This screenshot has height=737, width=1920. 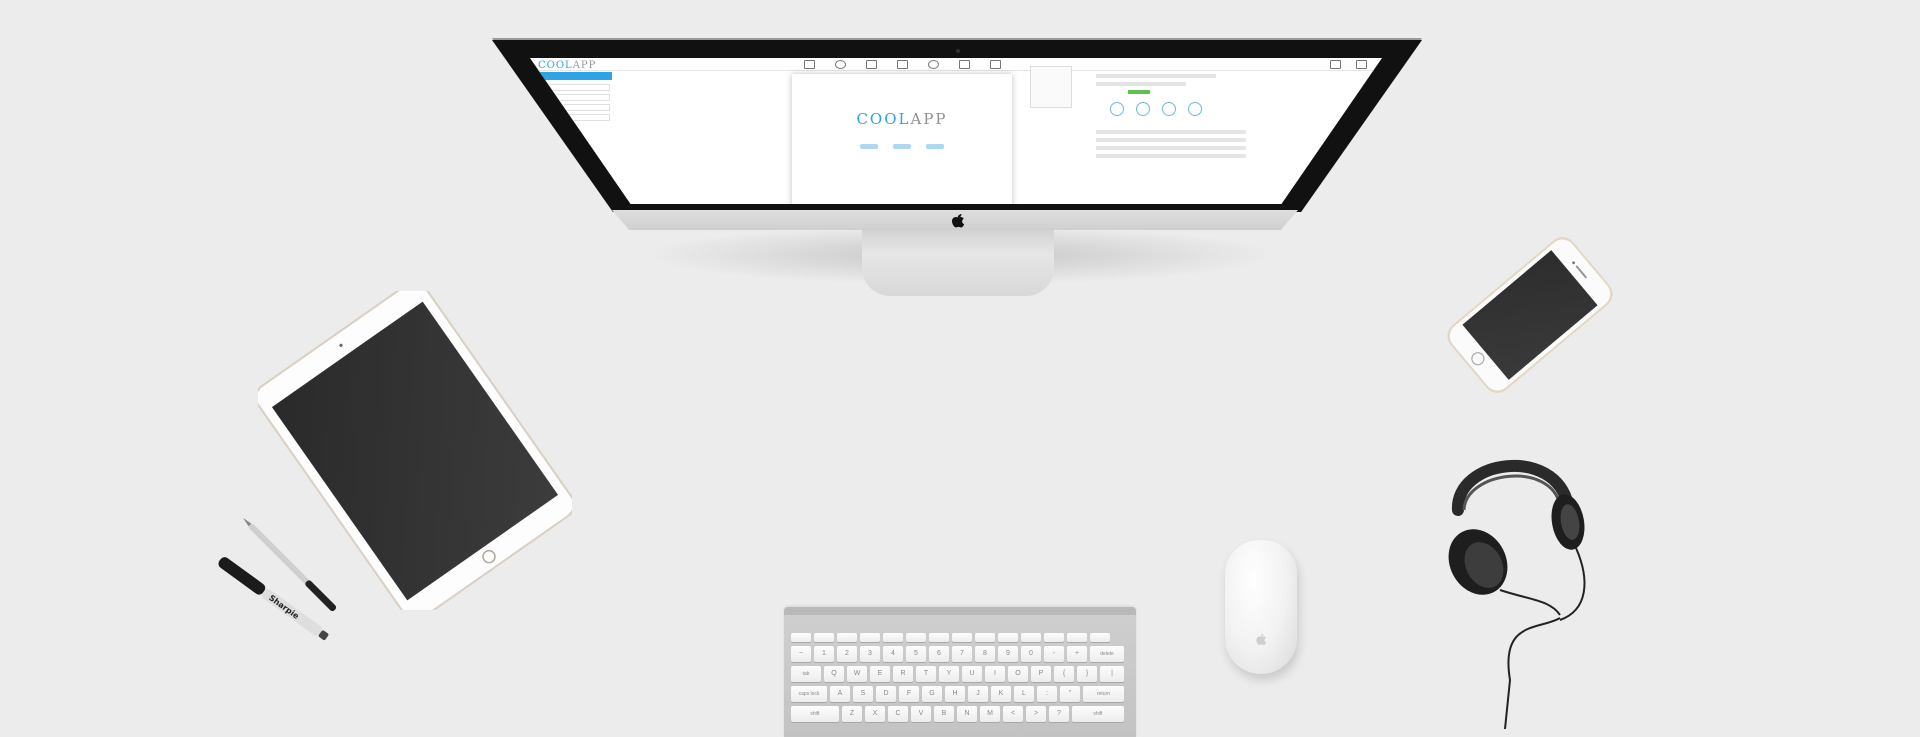 I want to click on key: Q, so click(x=834, y=674).